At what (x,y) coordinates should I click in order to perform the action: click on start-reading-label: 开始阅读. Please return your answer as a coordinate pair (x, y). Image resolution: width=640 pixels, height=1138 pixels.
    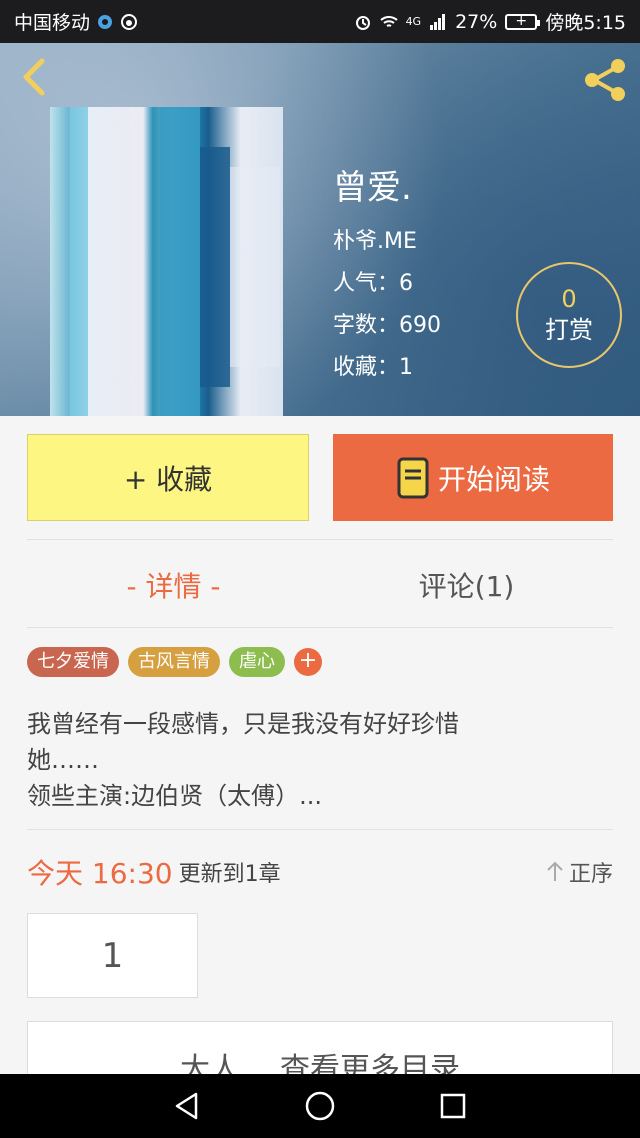
    Looking at the image, I should click on (493, 479).